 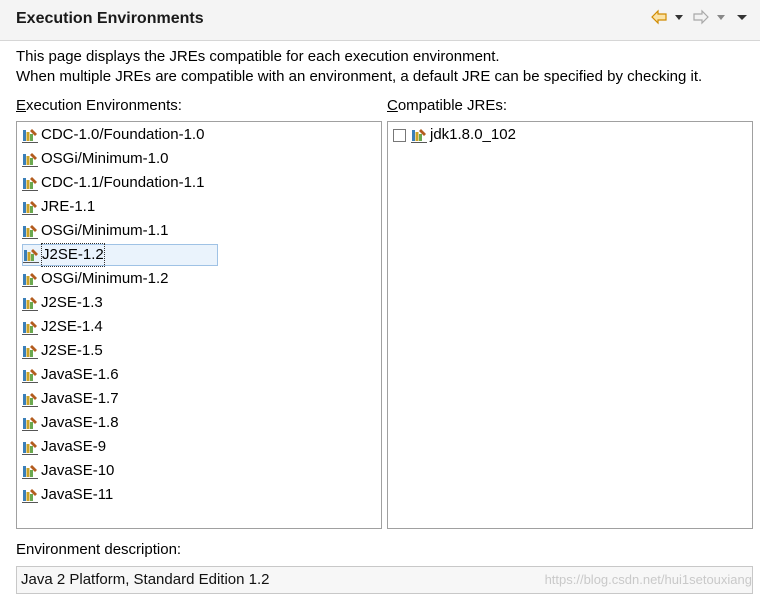 What do you see at coordinates (648, 579) in the screenshot?
I see `watermark: https://blog.csdn.net/hui1setouxiang` at bounding box center [648, 579].